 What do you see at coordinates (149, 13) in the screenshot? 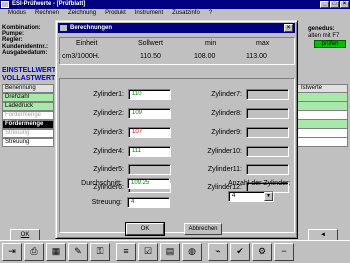
I see `menu-instrument: Instrument` at bounding box center [149, 13].